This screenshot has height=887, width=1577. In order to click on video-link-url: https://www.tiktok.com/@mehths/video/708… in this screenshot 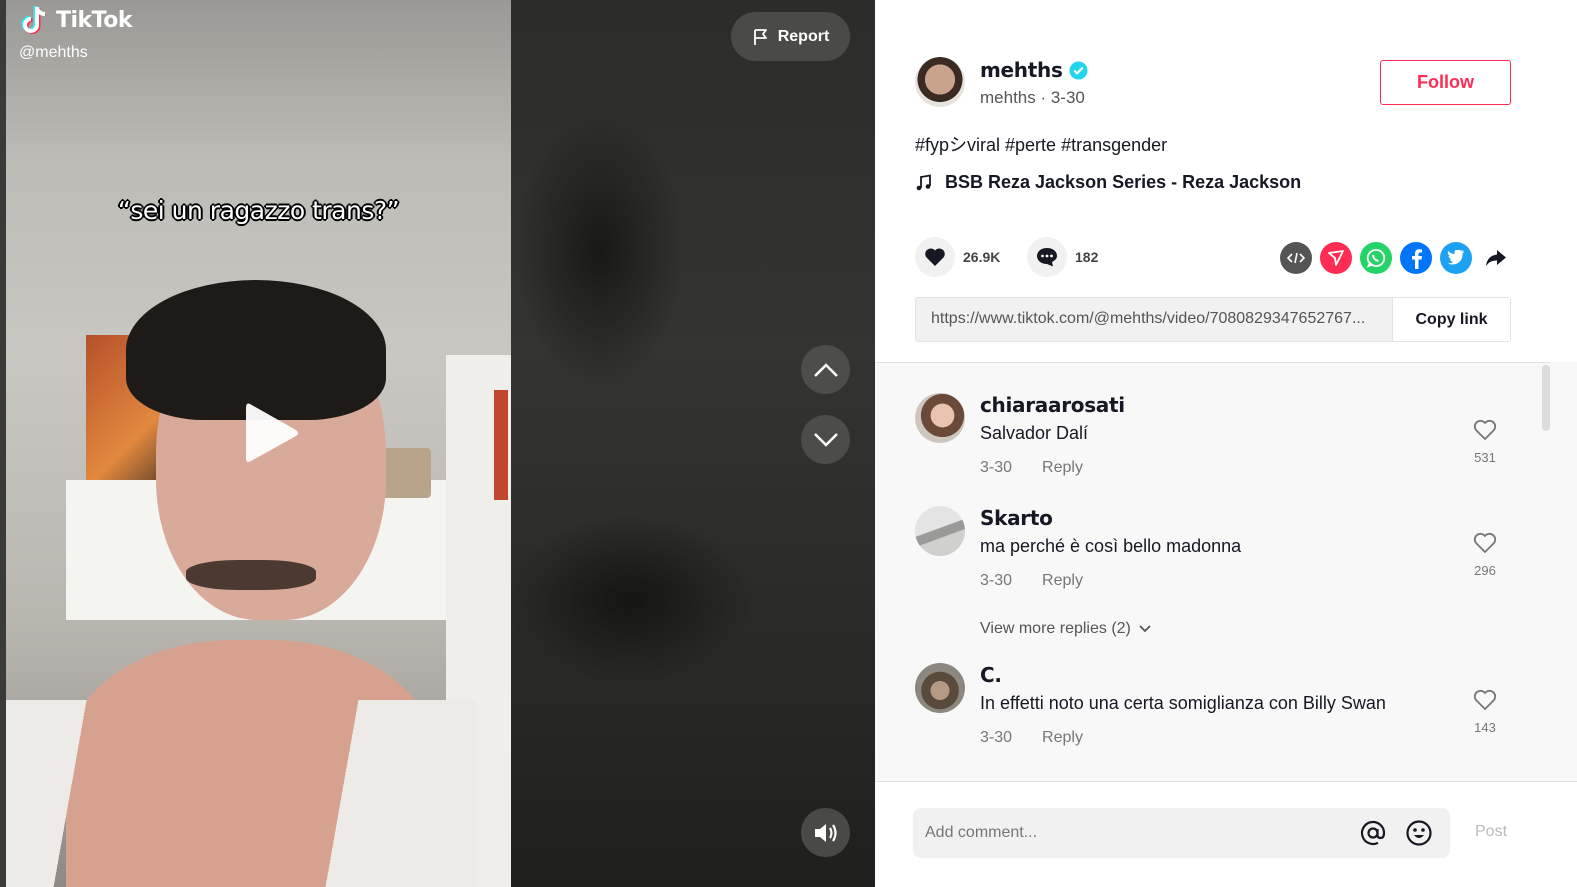, I will do `click(1154, 319)`.